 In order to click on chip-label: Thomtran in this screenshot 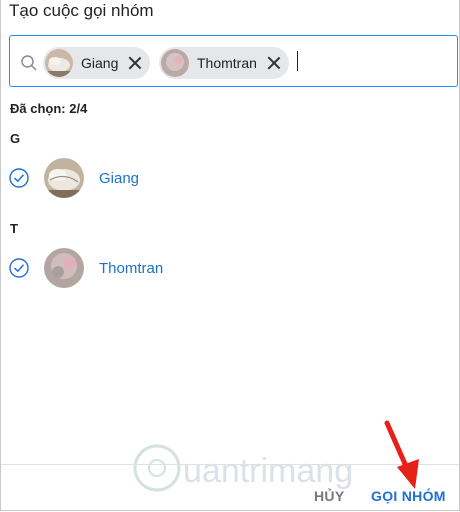, I will do `click(227, 63)`.